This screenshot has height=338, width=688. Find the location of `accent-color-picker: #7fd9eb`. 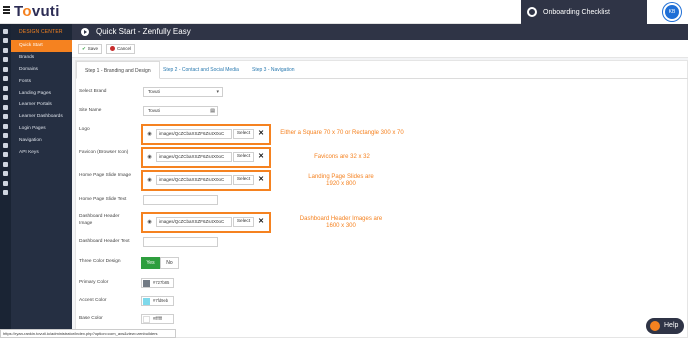

accent-color-picker: #7fd9eb is located at coordinates (157, 301).